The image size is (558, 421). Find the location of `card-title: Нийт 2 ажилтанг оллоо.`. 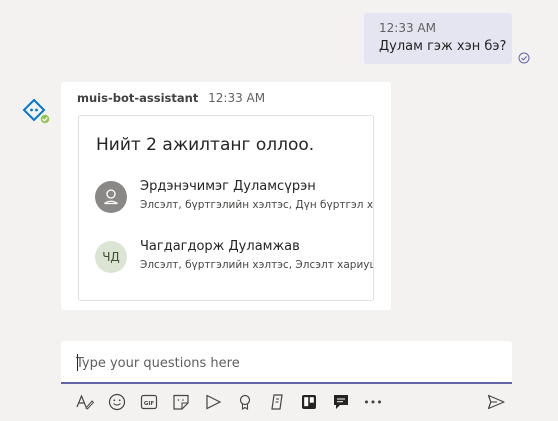

card-title: Нийт 2 ажилтанг оллоо. is located at coordinates (205, 145).